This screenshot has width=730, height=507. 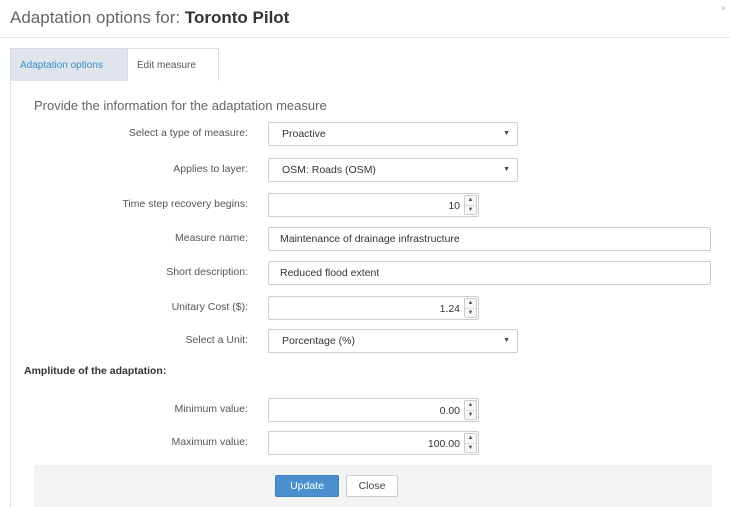 I want to click on row-minimum: Minimum value: 0.00 ▲ ▼, so click(x=365, y=411).